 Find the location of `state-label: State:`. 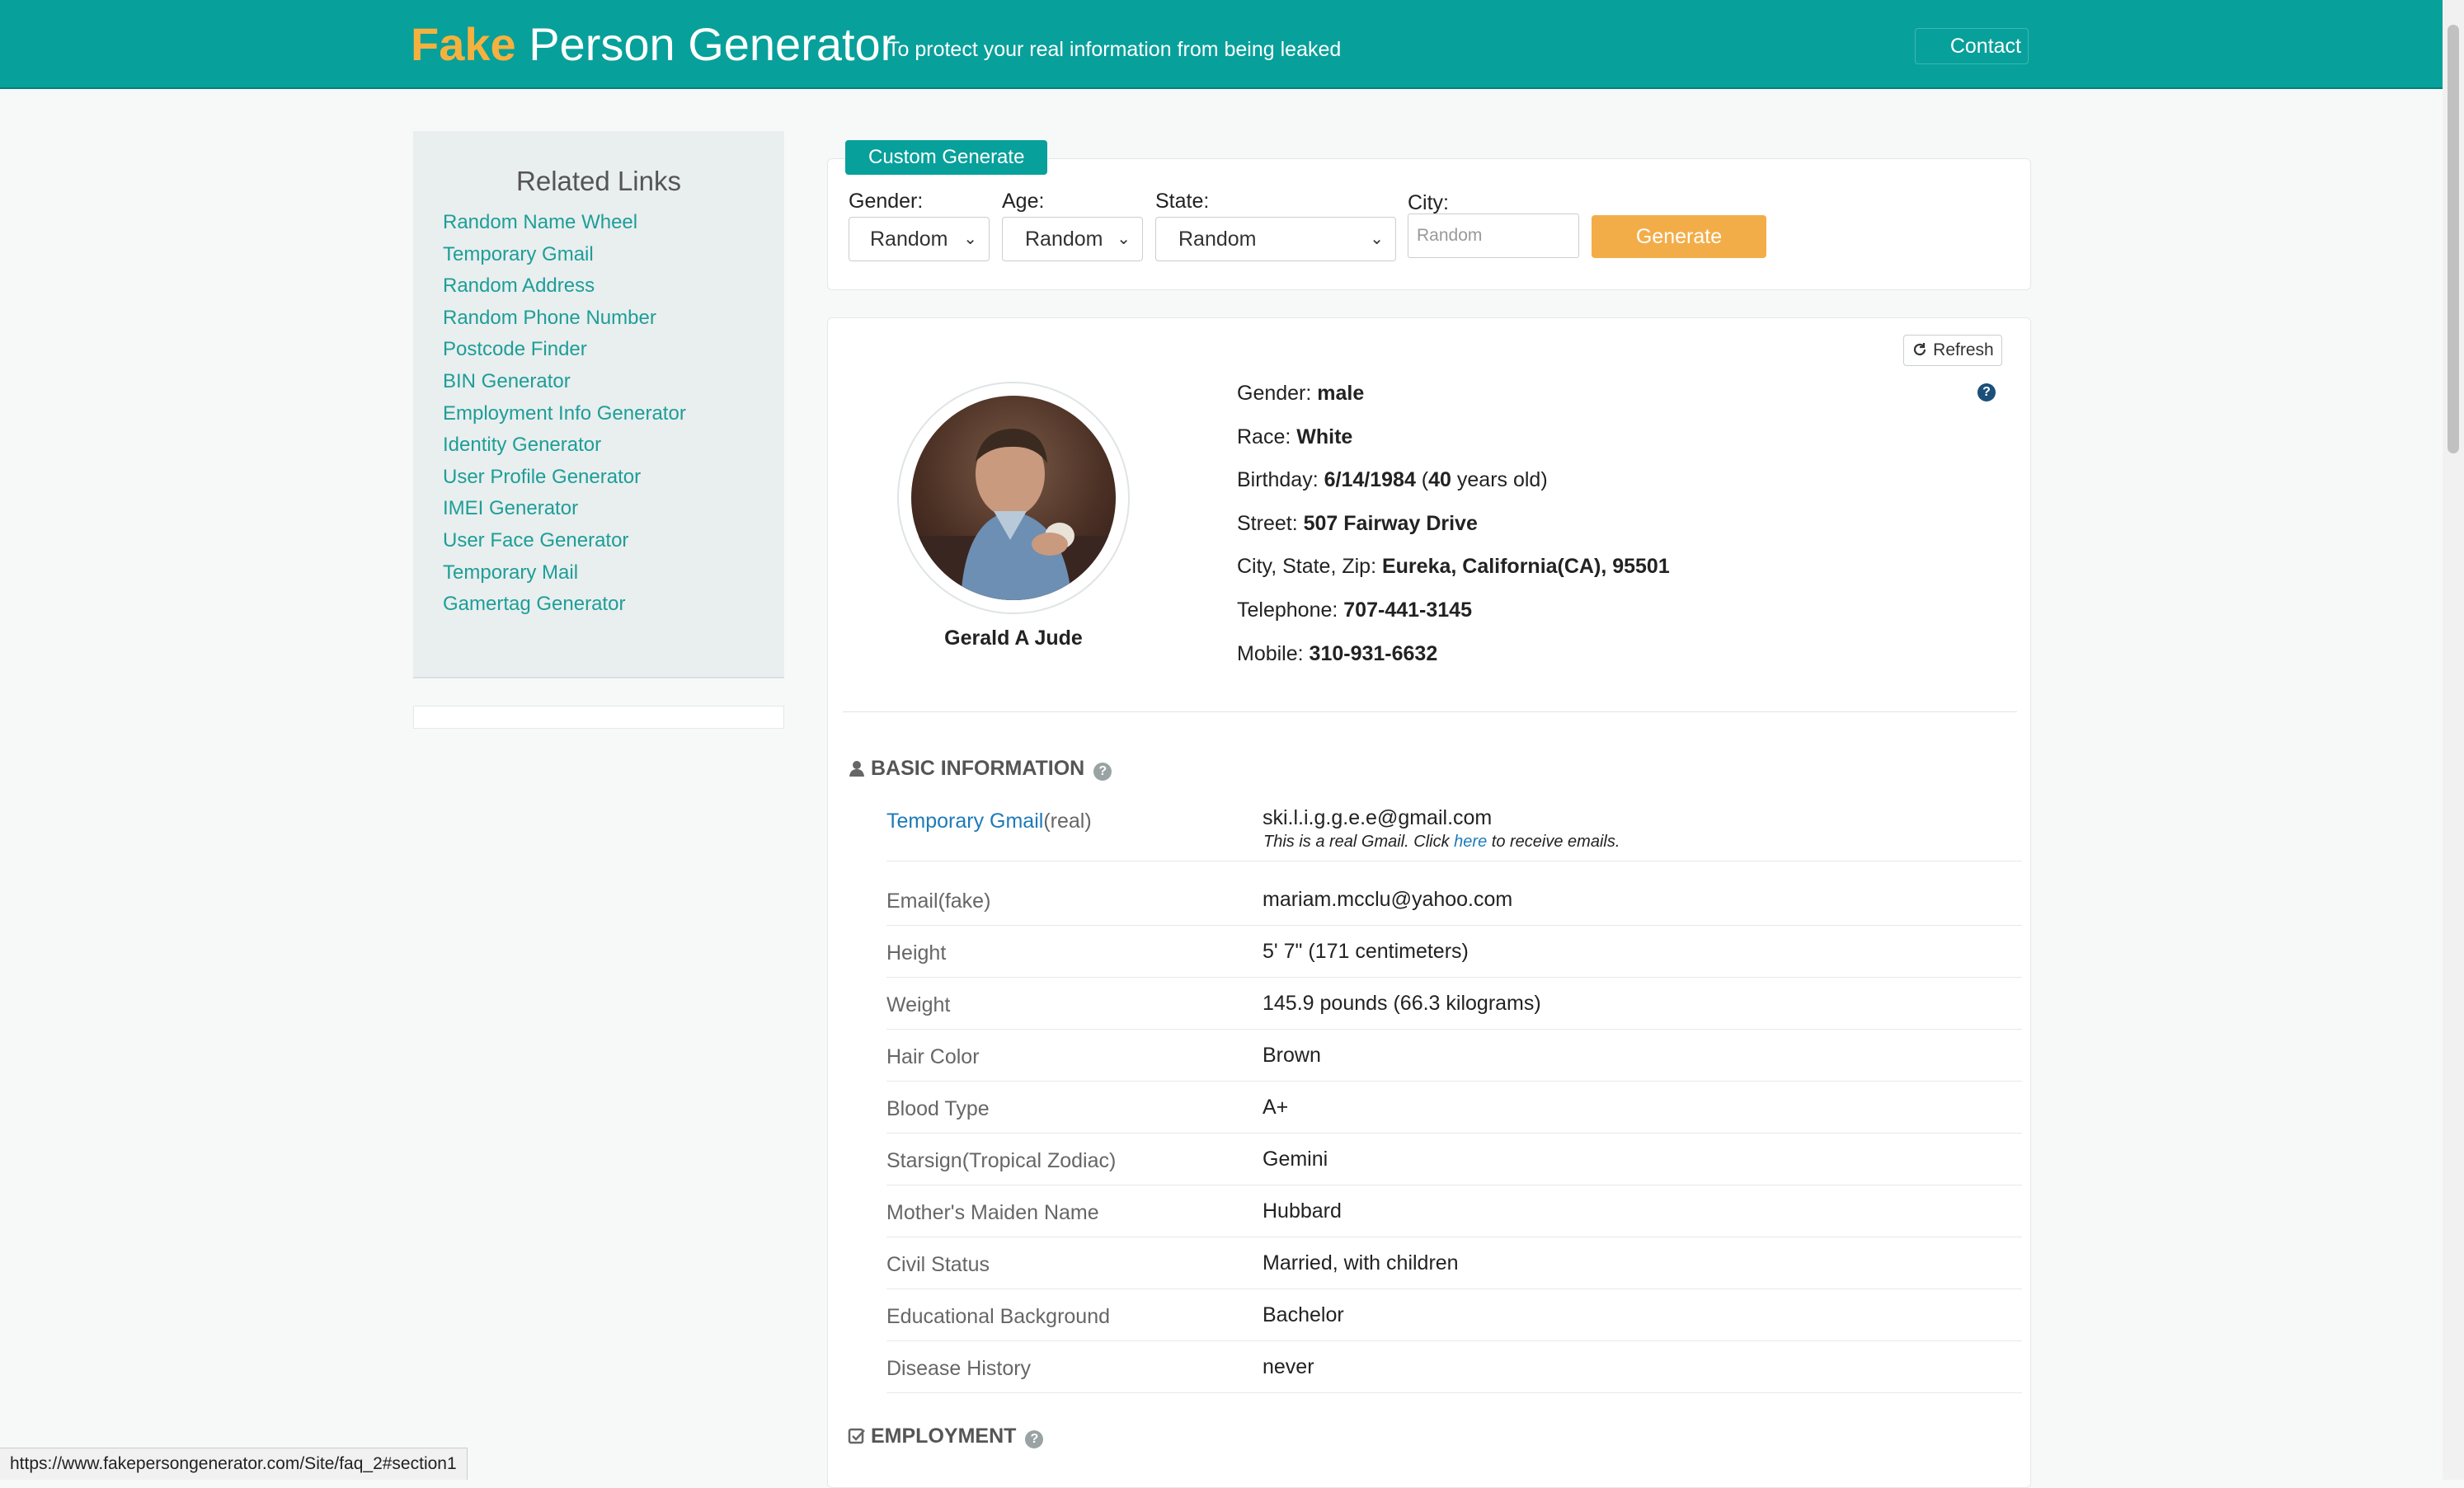

state-label: State: is located at coordinates (1182, 201).